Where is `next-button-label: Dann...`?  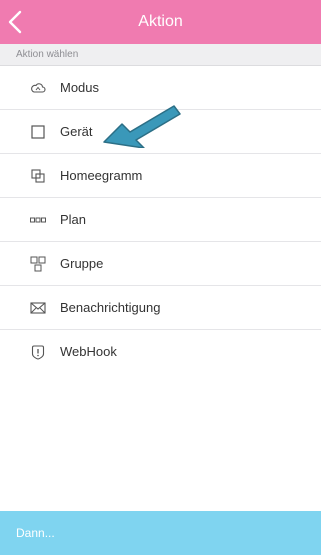 next-button-label: Dann... is located at coordinates (35, 533).